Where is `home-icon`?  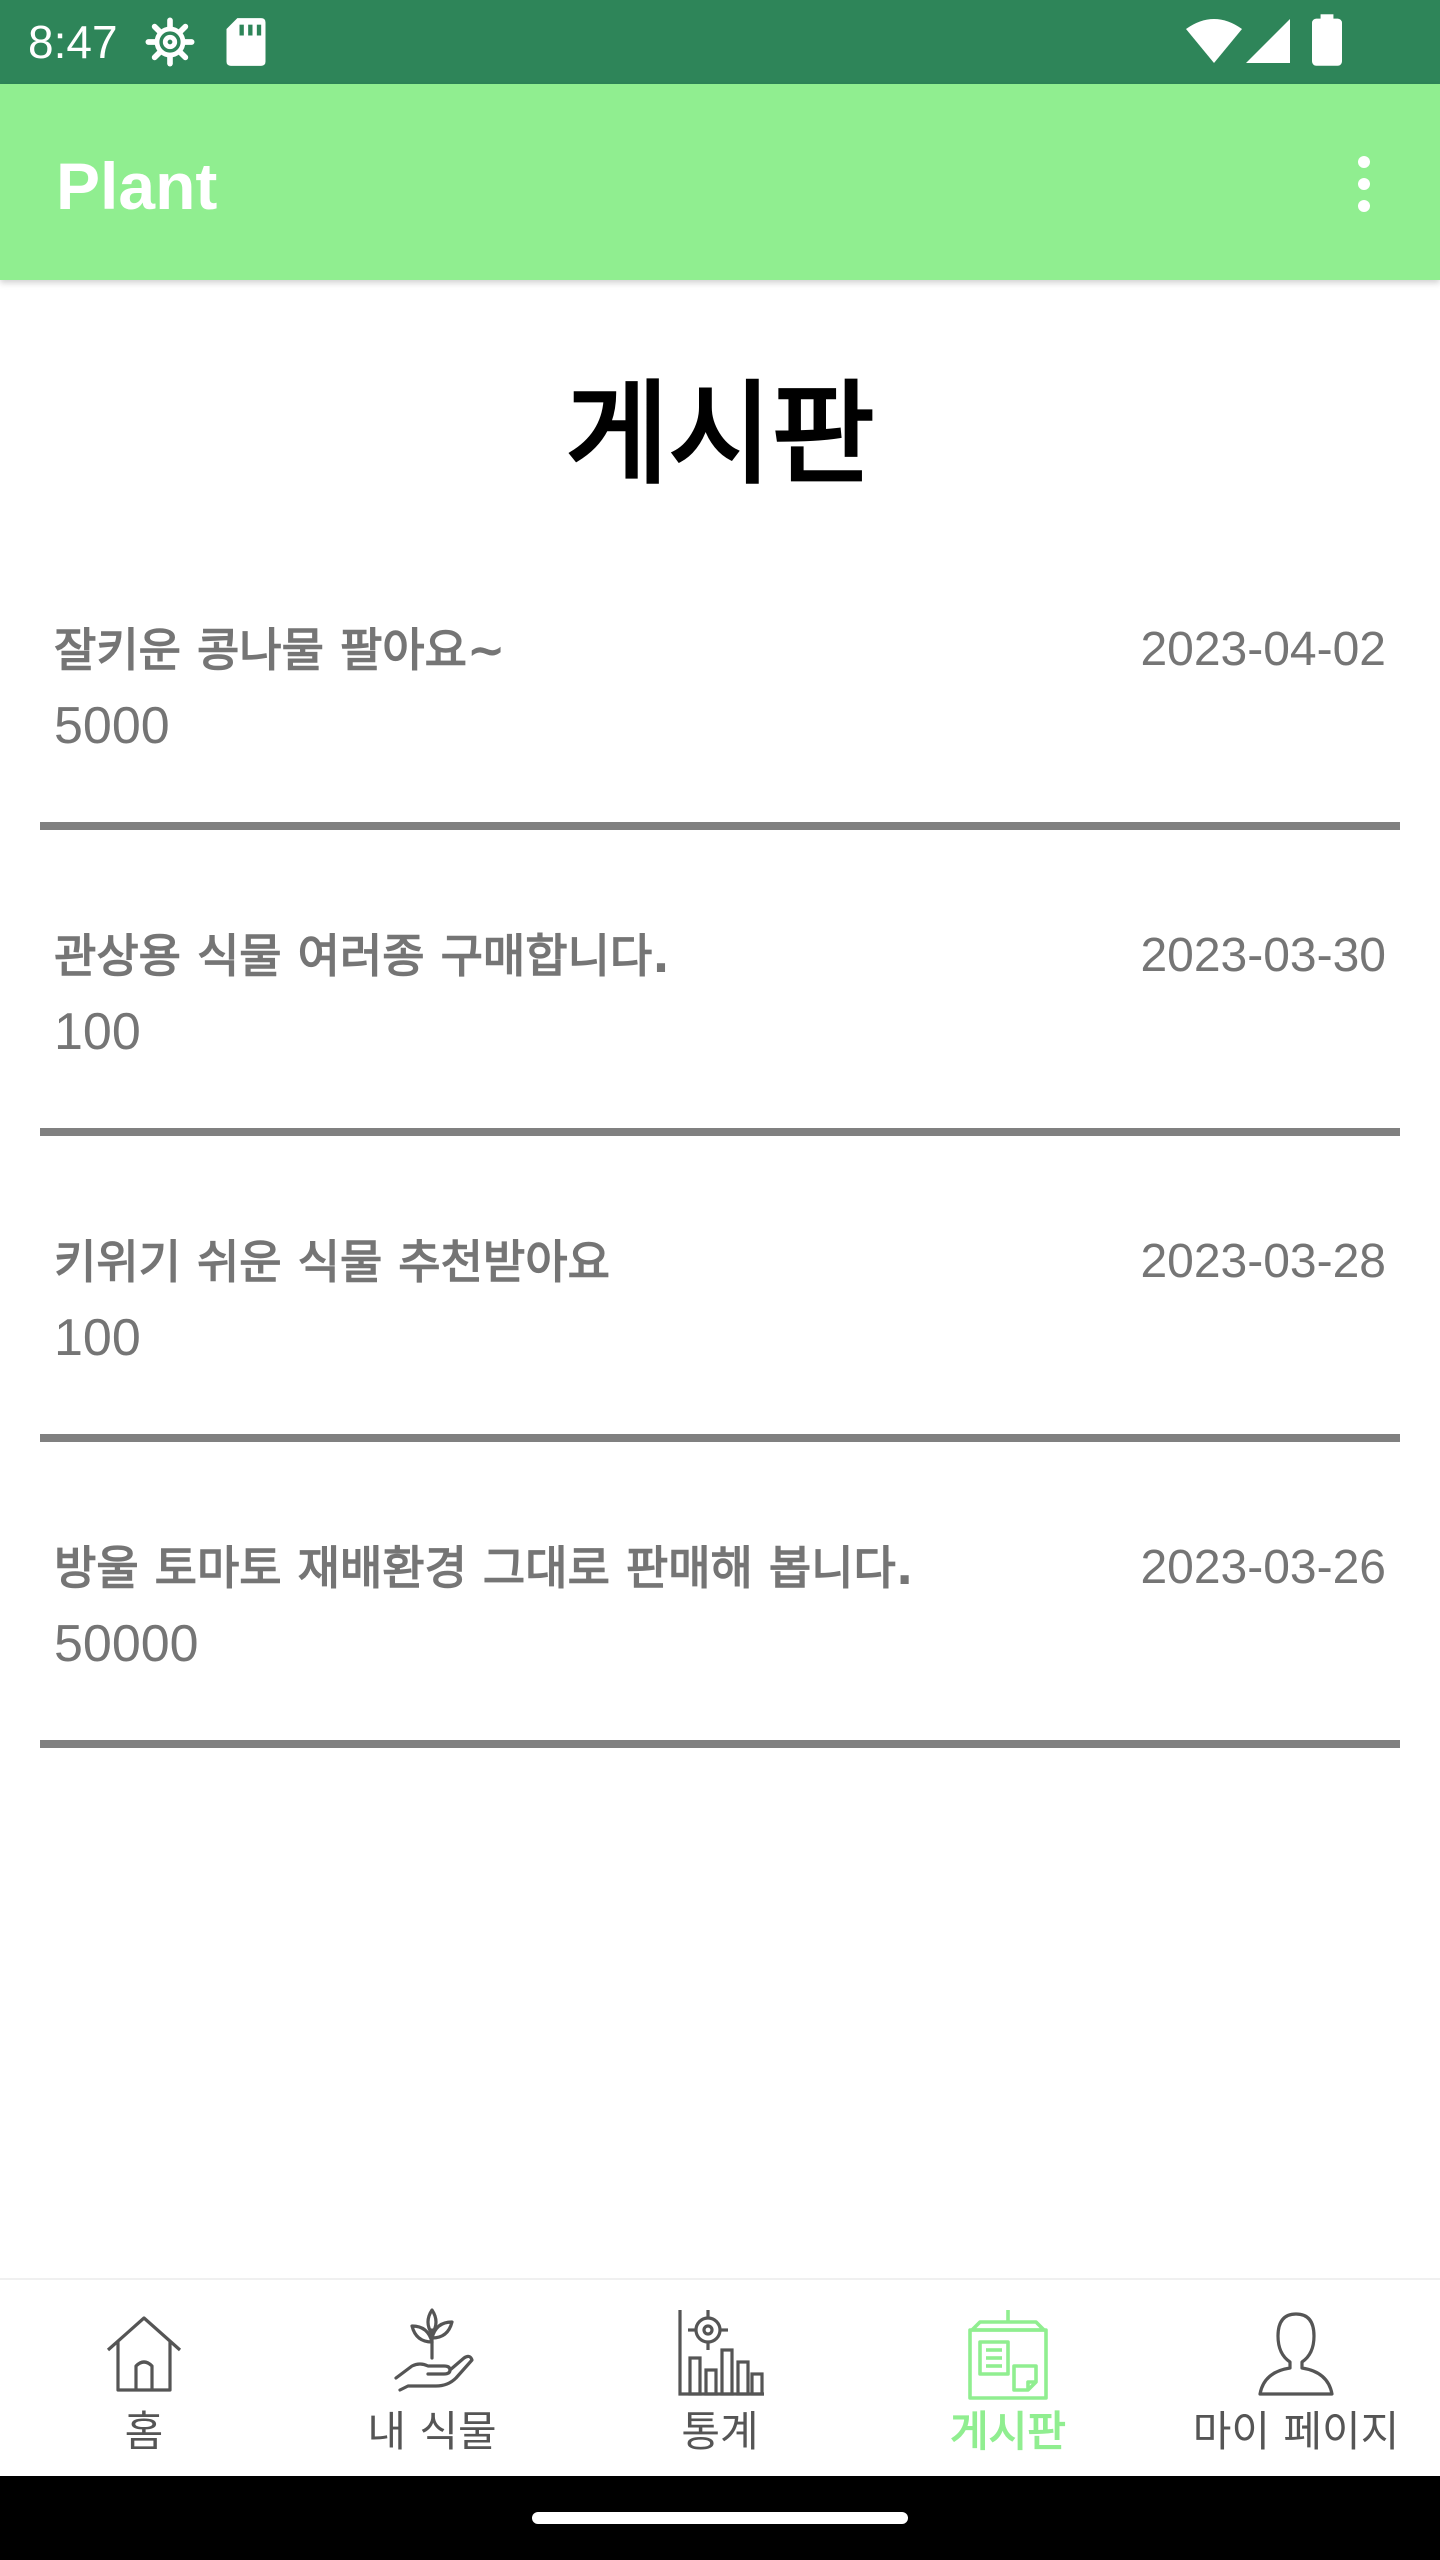 home-icon is located at coordinates (144, 2354).